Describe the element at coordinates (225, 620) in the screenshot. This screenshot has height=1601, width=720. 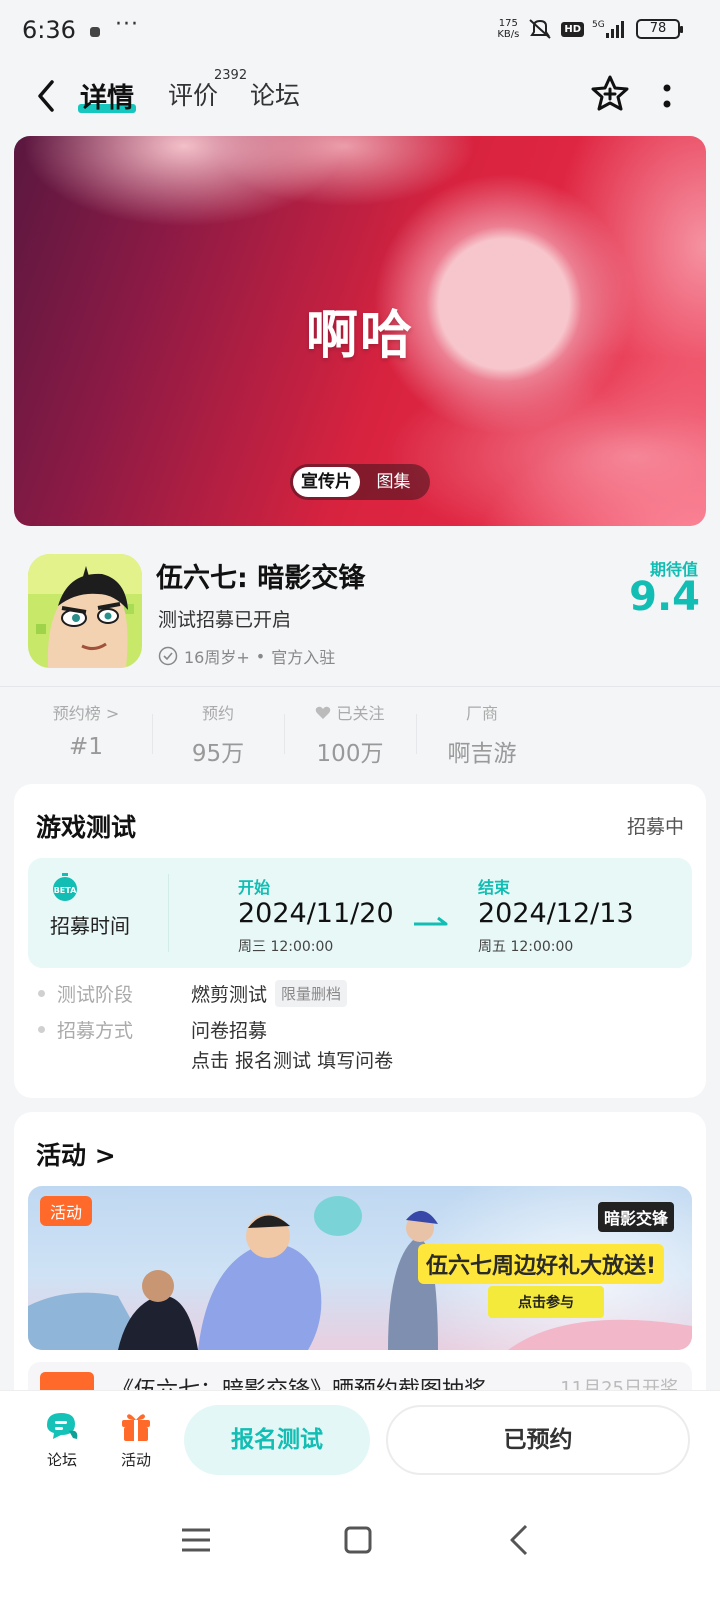
I see `game-status: 测试招募已开启` at that location.